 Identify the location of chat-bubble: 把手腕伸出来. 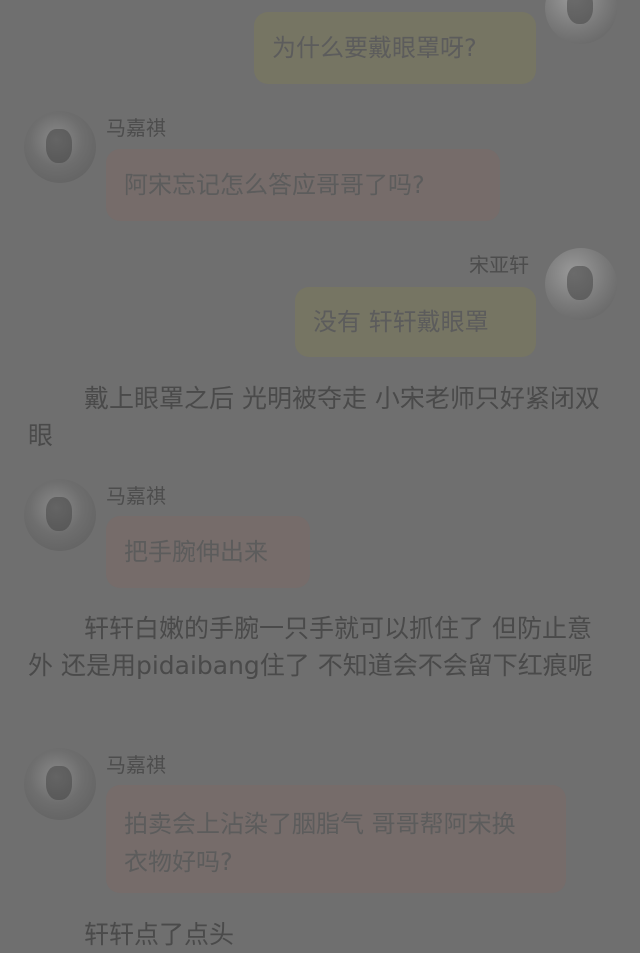
(208, 552).